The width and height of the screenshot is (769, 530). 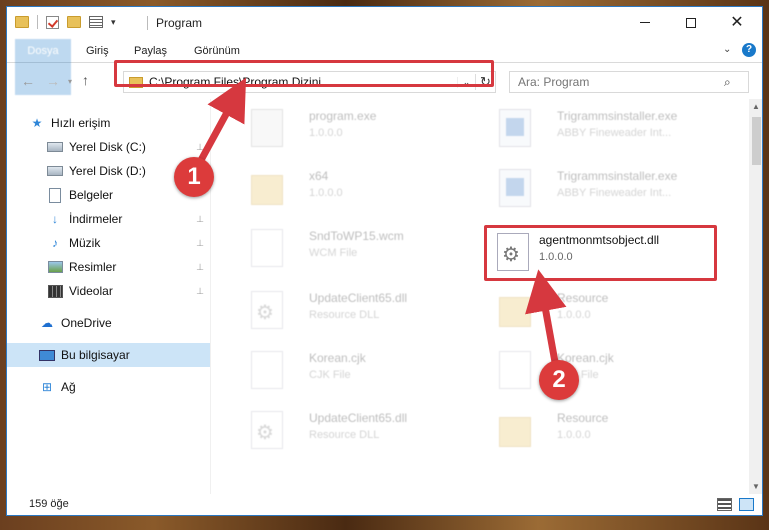 I want to click on details-view-icon, so click(x=724, y=504).